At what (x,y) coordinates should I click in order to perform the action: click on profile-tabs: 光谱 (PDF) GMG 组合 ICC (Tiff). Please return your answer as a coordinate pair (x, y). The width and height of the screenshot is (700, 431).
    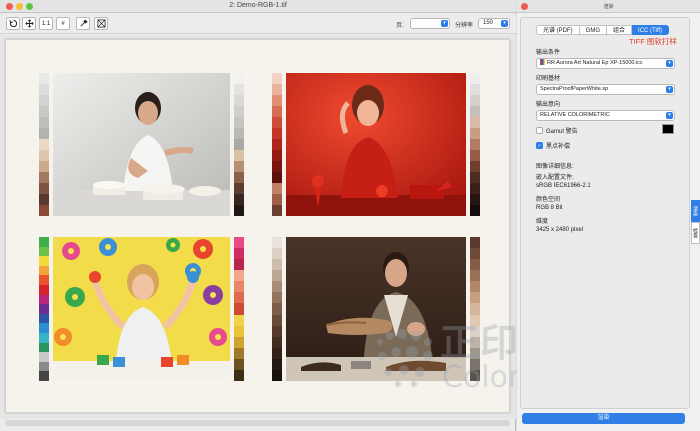
    Looking at the image, I should click on (603, 30).